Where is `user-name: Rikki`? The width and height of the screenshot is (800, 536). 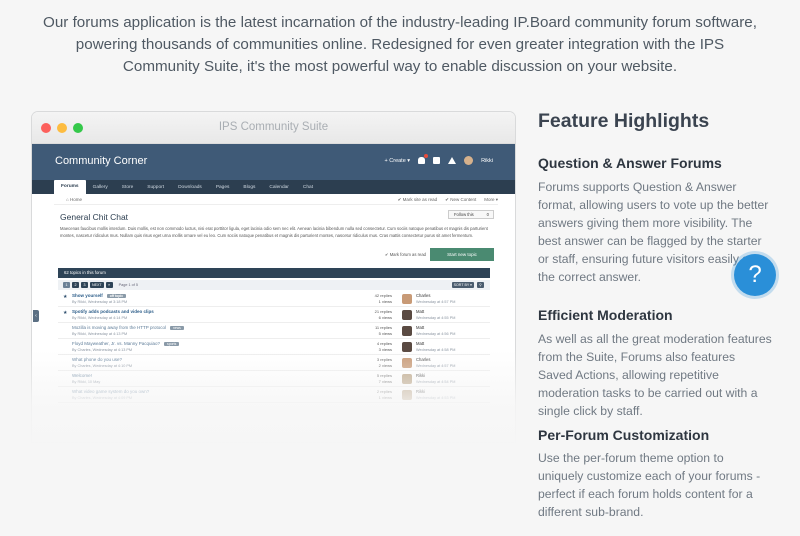 user-name: Rikki is located at coordinates (487, 160).